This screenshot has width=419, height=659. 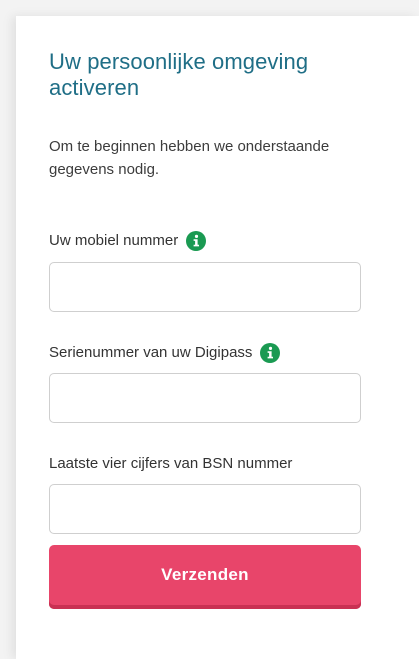 I want to click on mobile-number-label-text: Uw mobiel nummer, so click(x=114, y=240).